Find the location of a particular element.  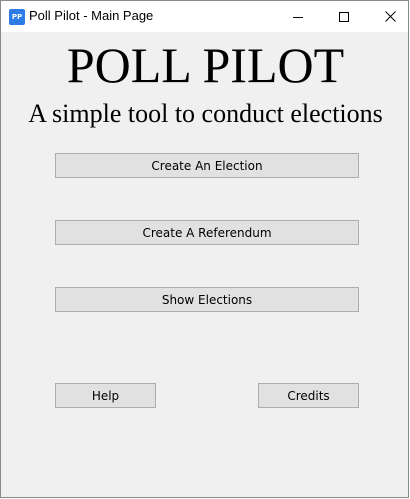

close-button is located at coordinates (387, 16).